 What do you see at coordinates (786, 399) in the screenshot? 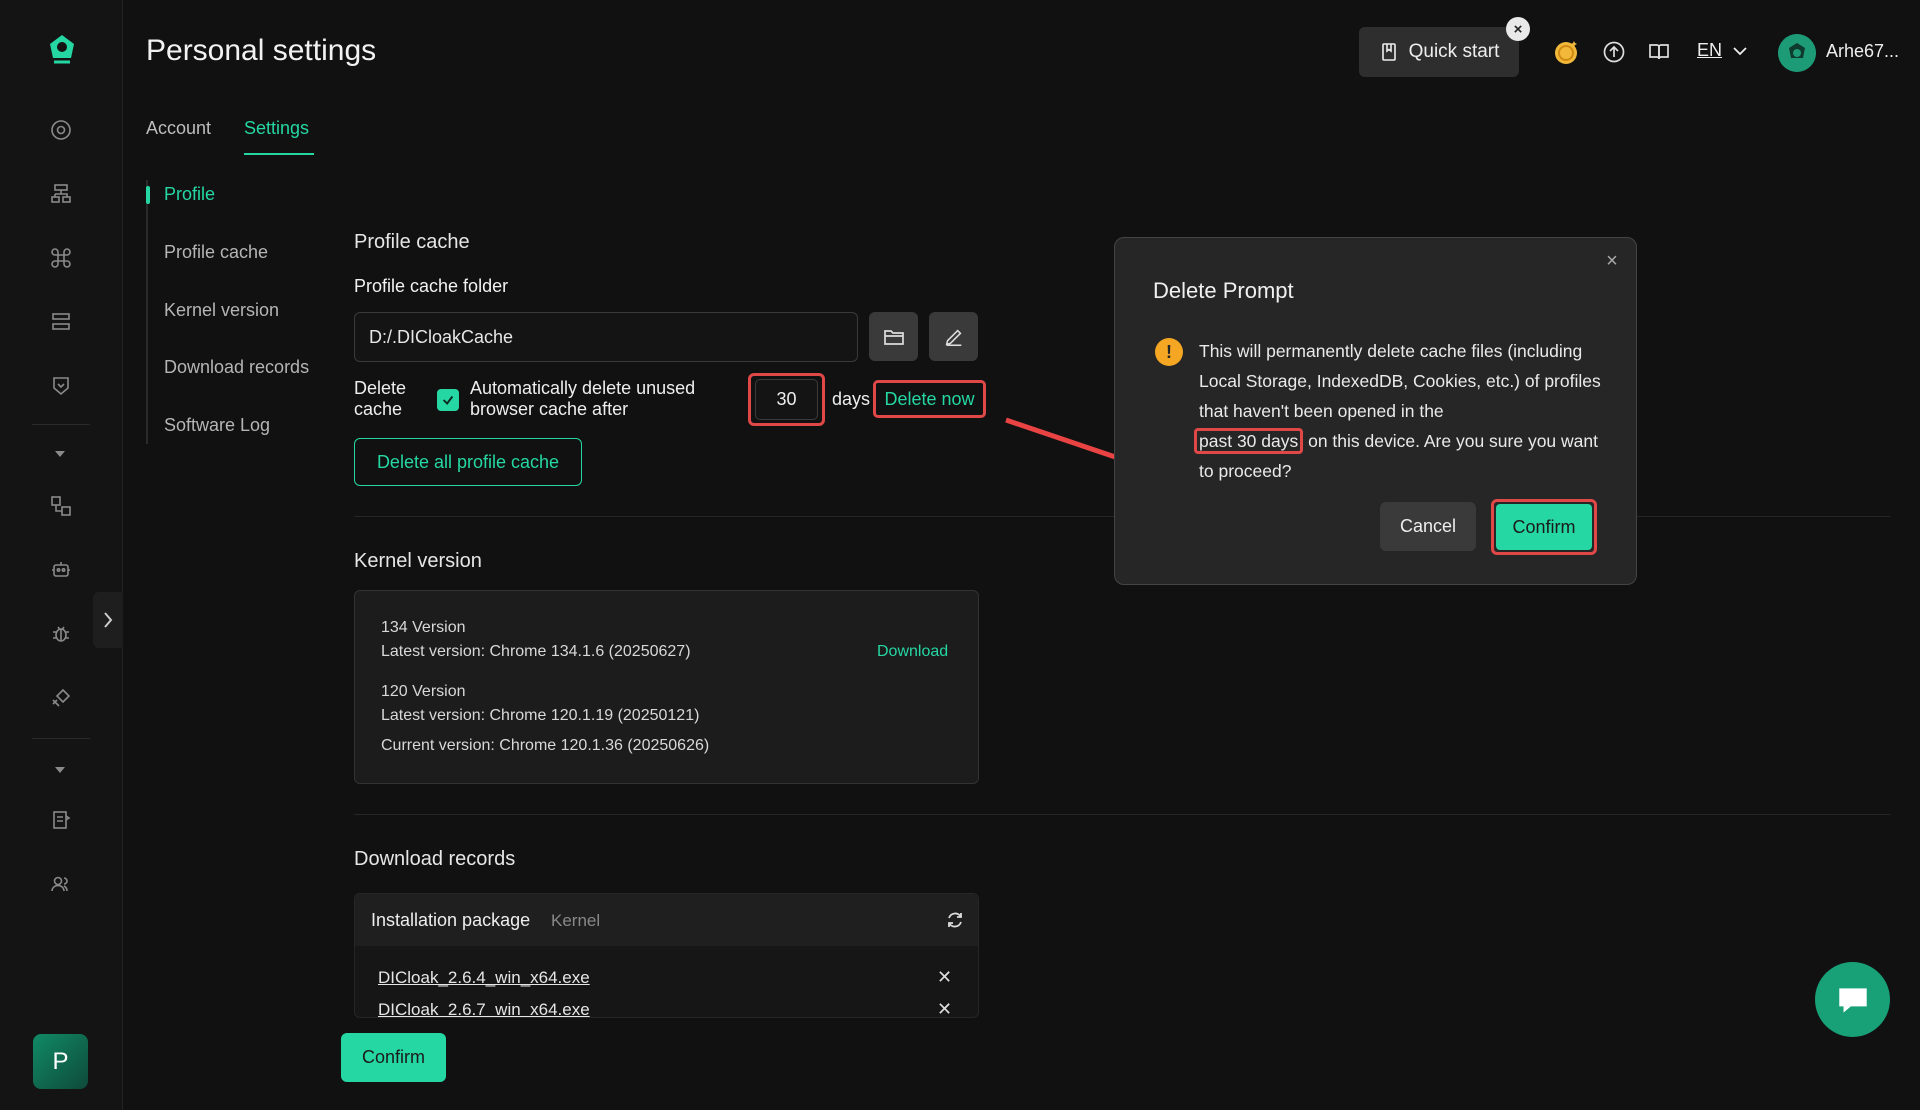
I see `days-input` at bounding box center [786, 399].